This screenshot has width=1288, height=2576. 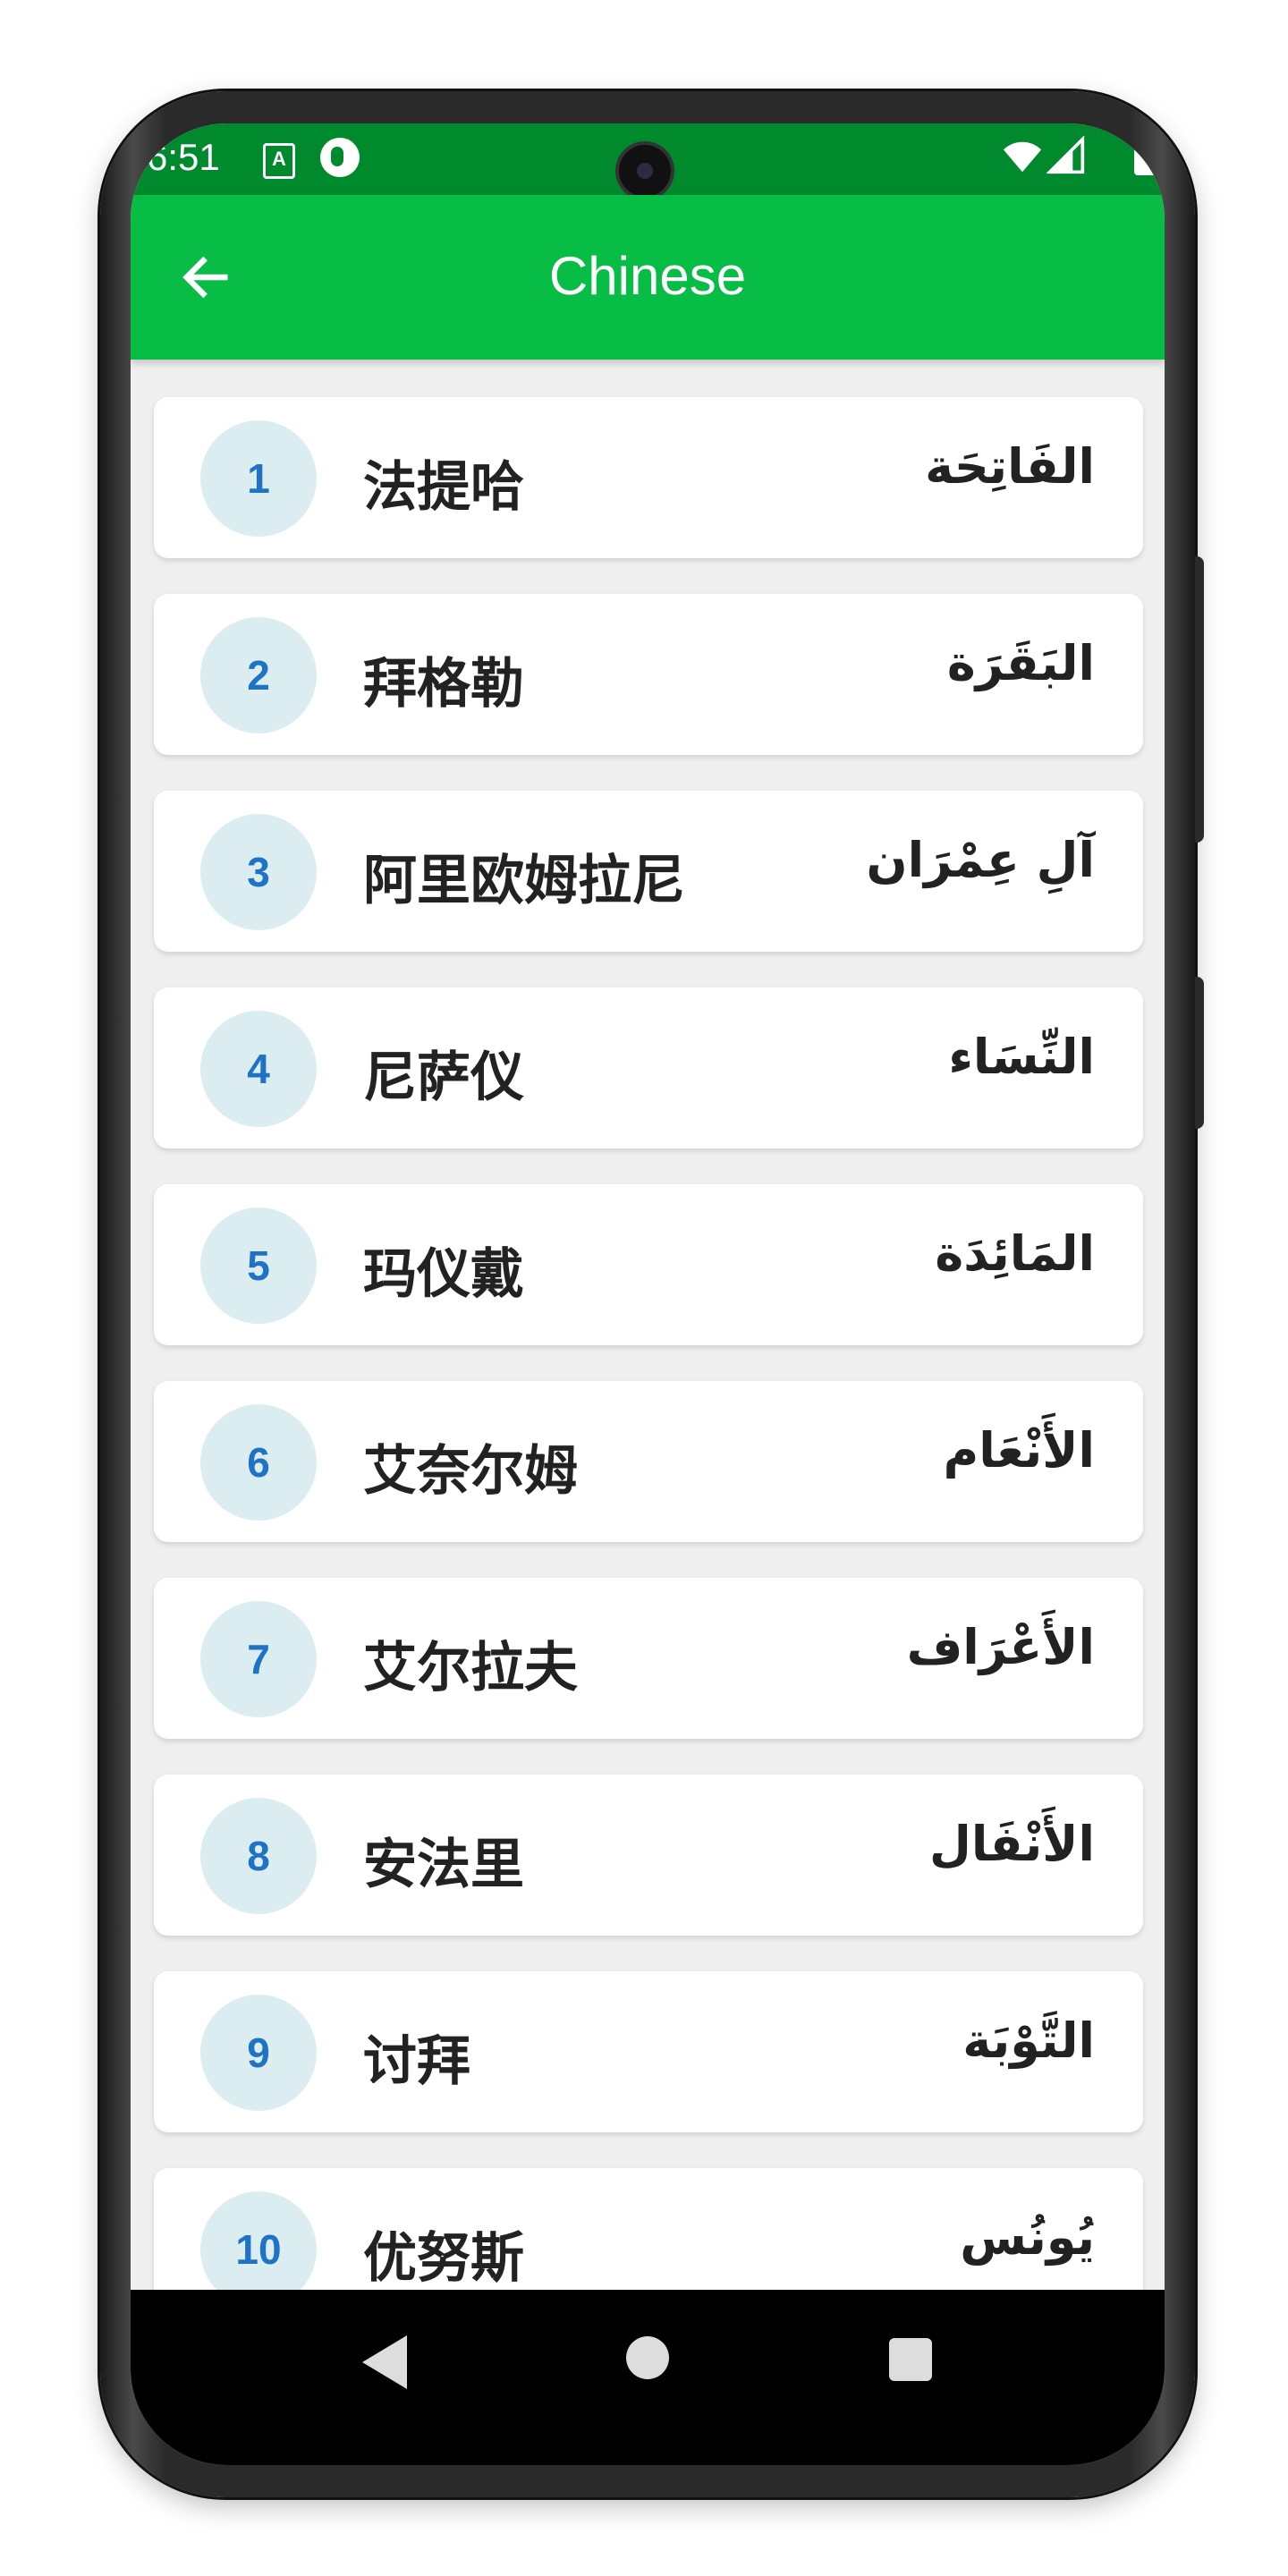 I want to click on surah-number-badge: 6, so click(x=258, y=1462).